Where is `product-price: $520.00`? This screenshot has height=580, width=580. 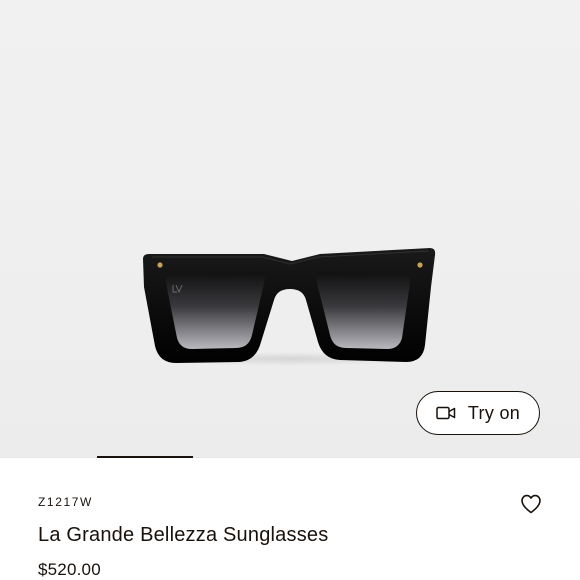 product-price: $520.00 is located at coordinates (69, 569).